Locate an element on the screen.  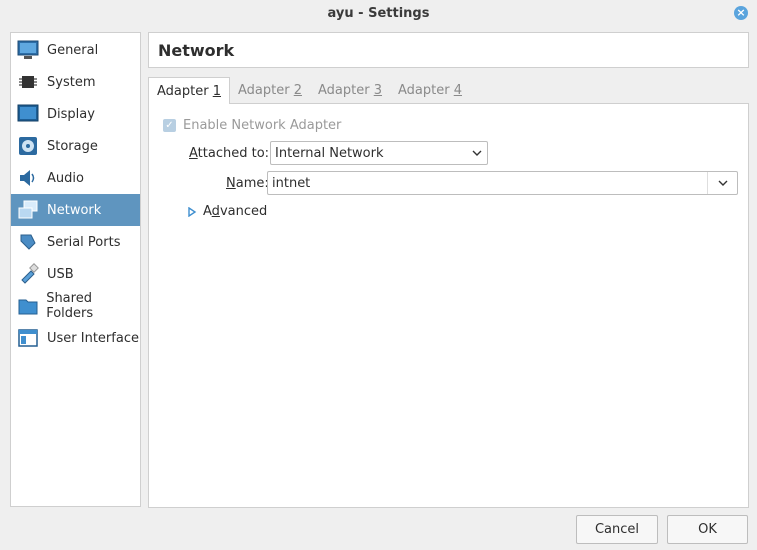
window-title: ayu - Settings is located at coordinates (378, 13).